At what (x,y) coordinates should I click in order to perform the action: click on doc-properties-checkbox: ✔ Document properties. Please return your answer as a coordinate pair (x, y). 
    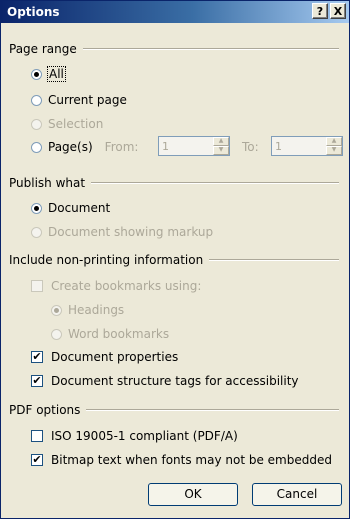
    Looking at the image, I should click on (104, 357).